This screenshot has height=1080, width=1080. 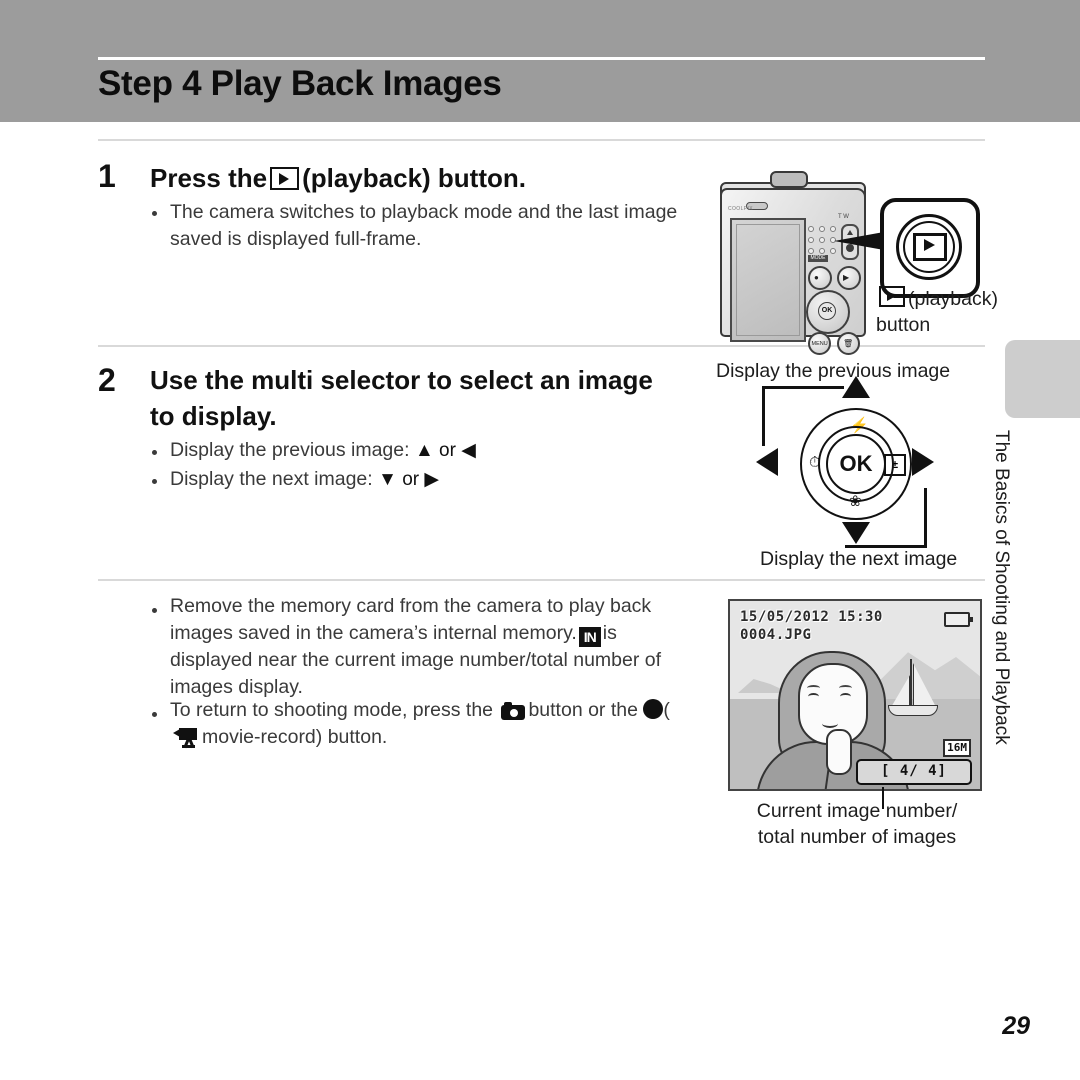 What do you see at coordinates (300, 83) in the screenshot?
I see `page-title: Step 4 Play Back Images` at bounding box center [300, 83].